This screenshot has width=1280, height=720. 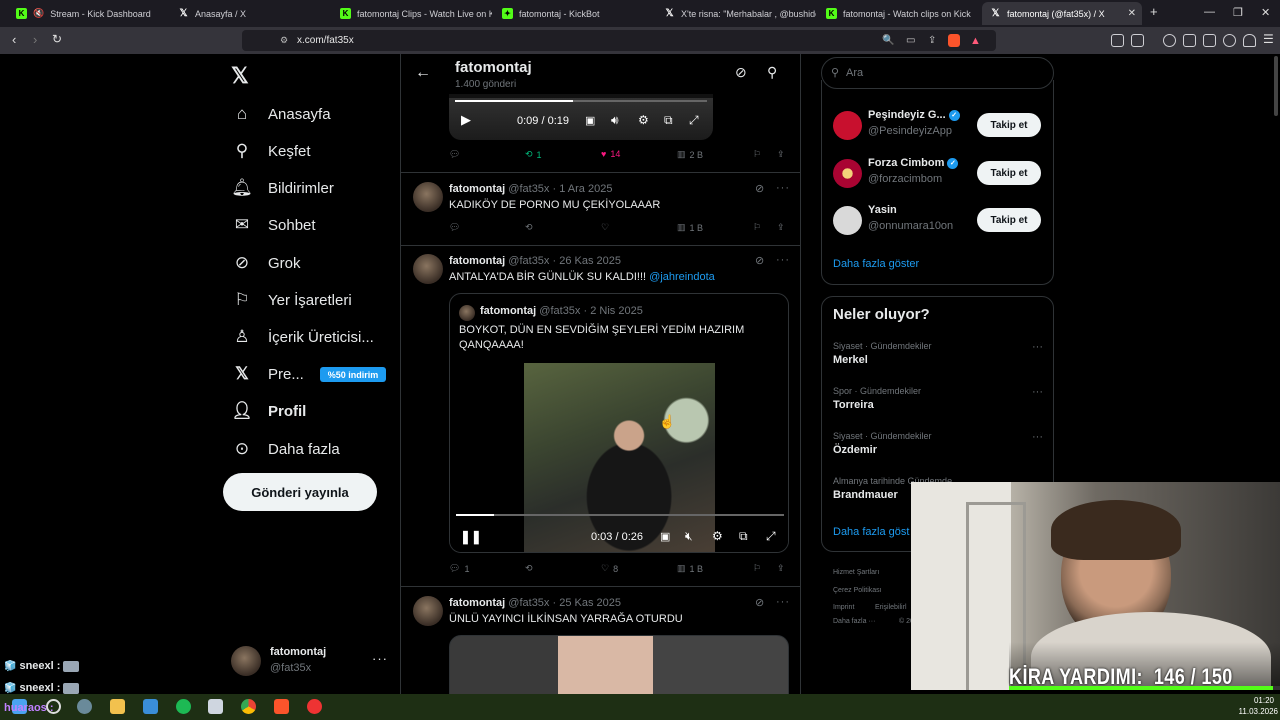 I want to click on tweet-date: 1 Ara 2025, so click(x=585, y=189).